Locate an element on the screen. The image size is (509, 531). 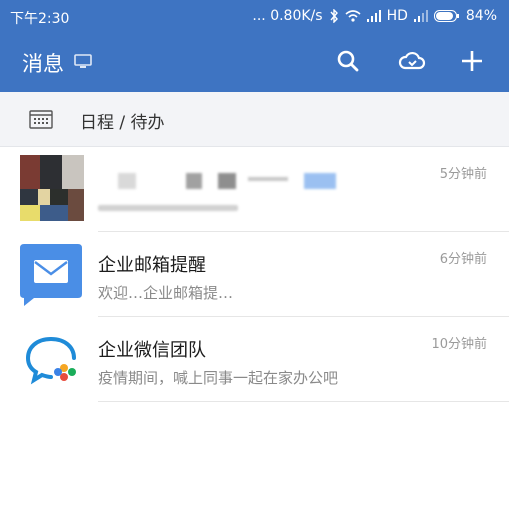
time-label: 6分钟前 is located at coordinates (463, 259).